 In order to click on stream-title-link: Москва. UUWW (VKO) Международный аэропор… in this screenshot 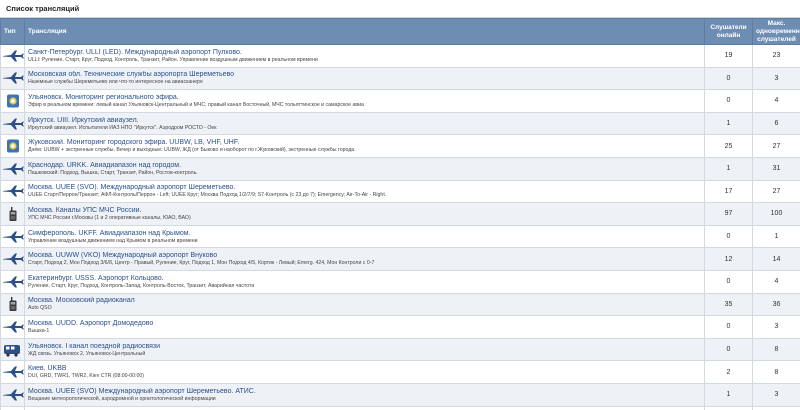, I will do `click(366, 256)`.